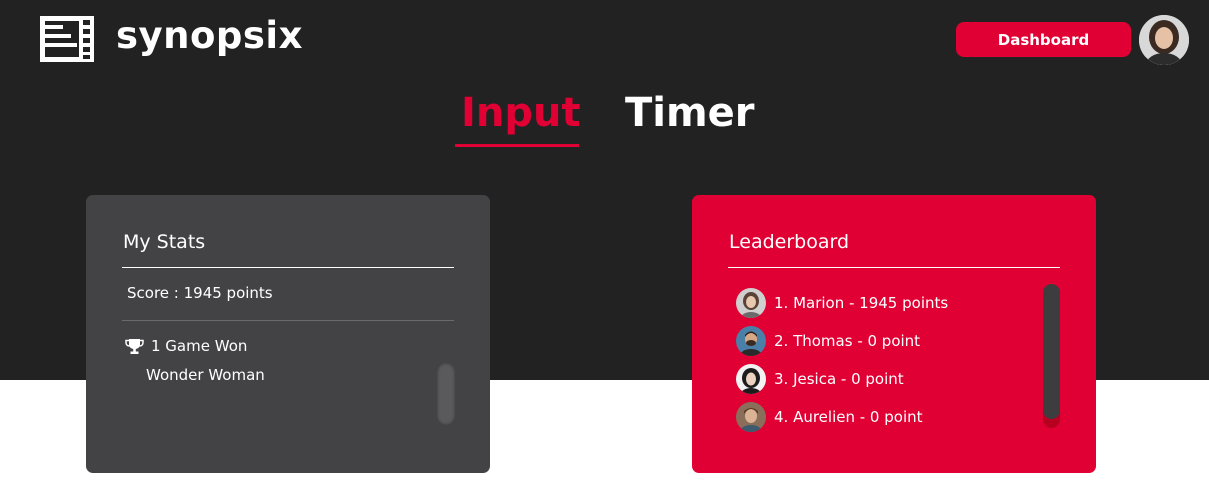 This screenshot has width=1209, height=490. Describe the element at coordinates (690, 113) in the screenshot. I see `tab-timer: Timer` at that location.